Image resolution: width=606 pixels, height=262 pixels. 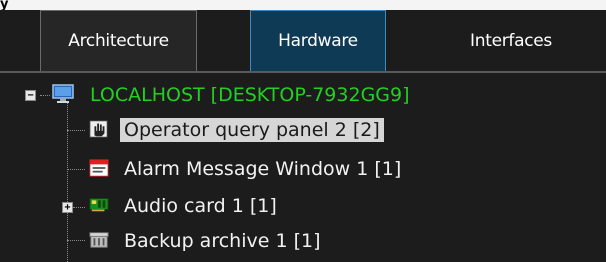 I want to click on tab-hardware-label: Hardware, so click(x=318, y=41).